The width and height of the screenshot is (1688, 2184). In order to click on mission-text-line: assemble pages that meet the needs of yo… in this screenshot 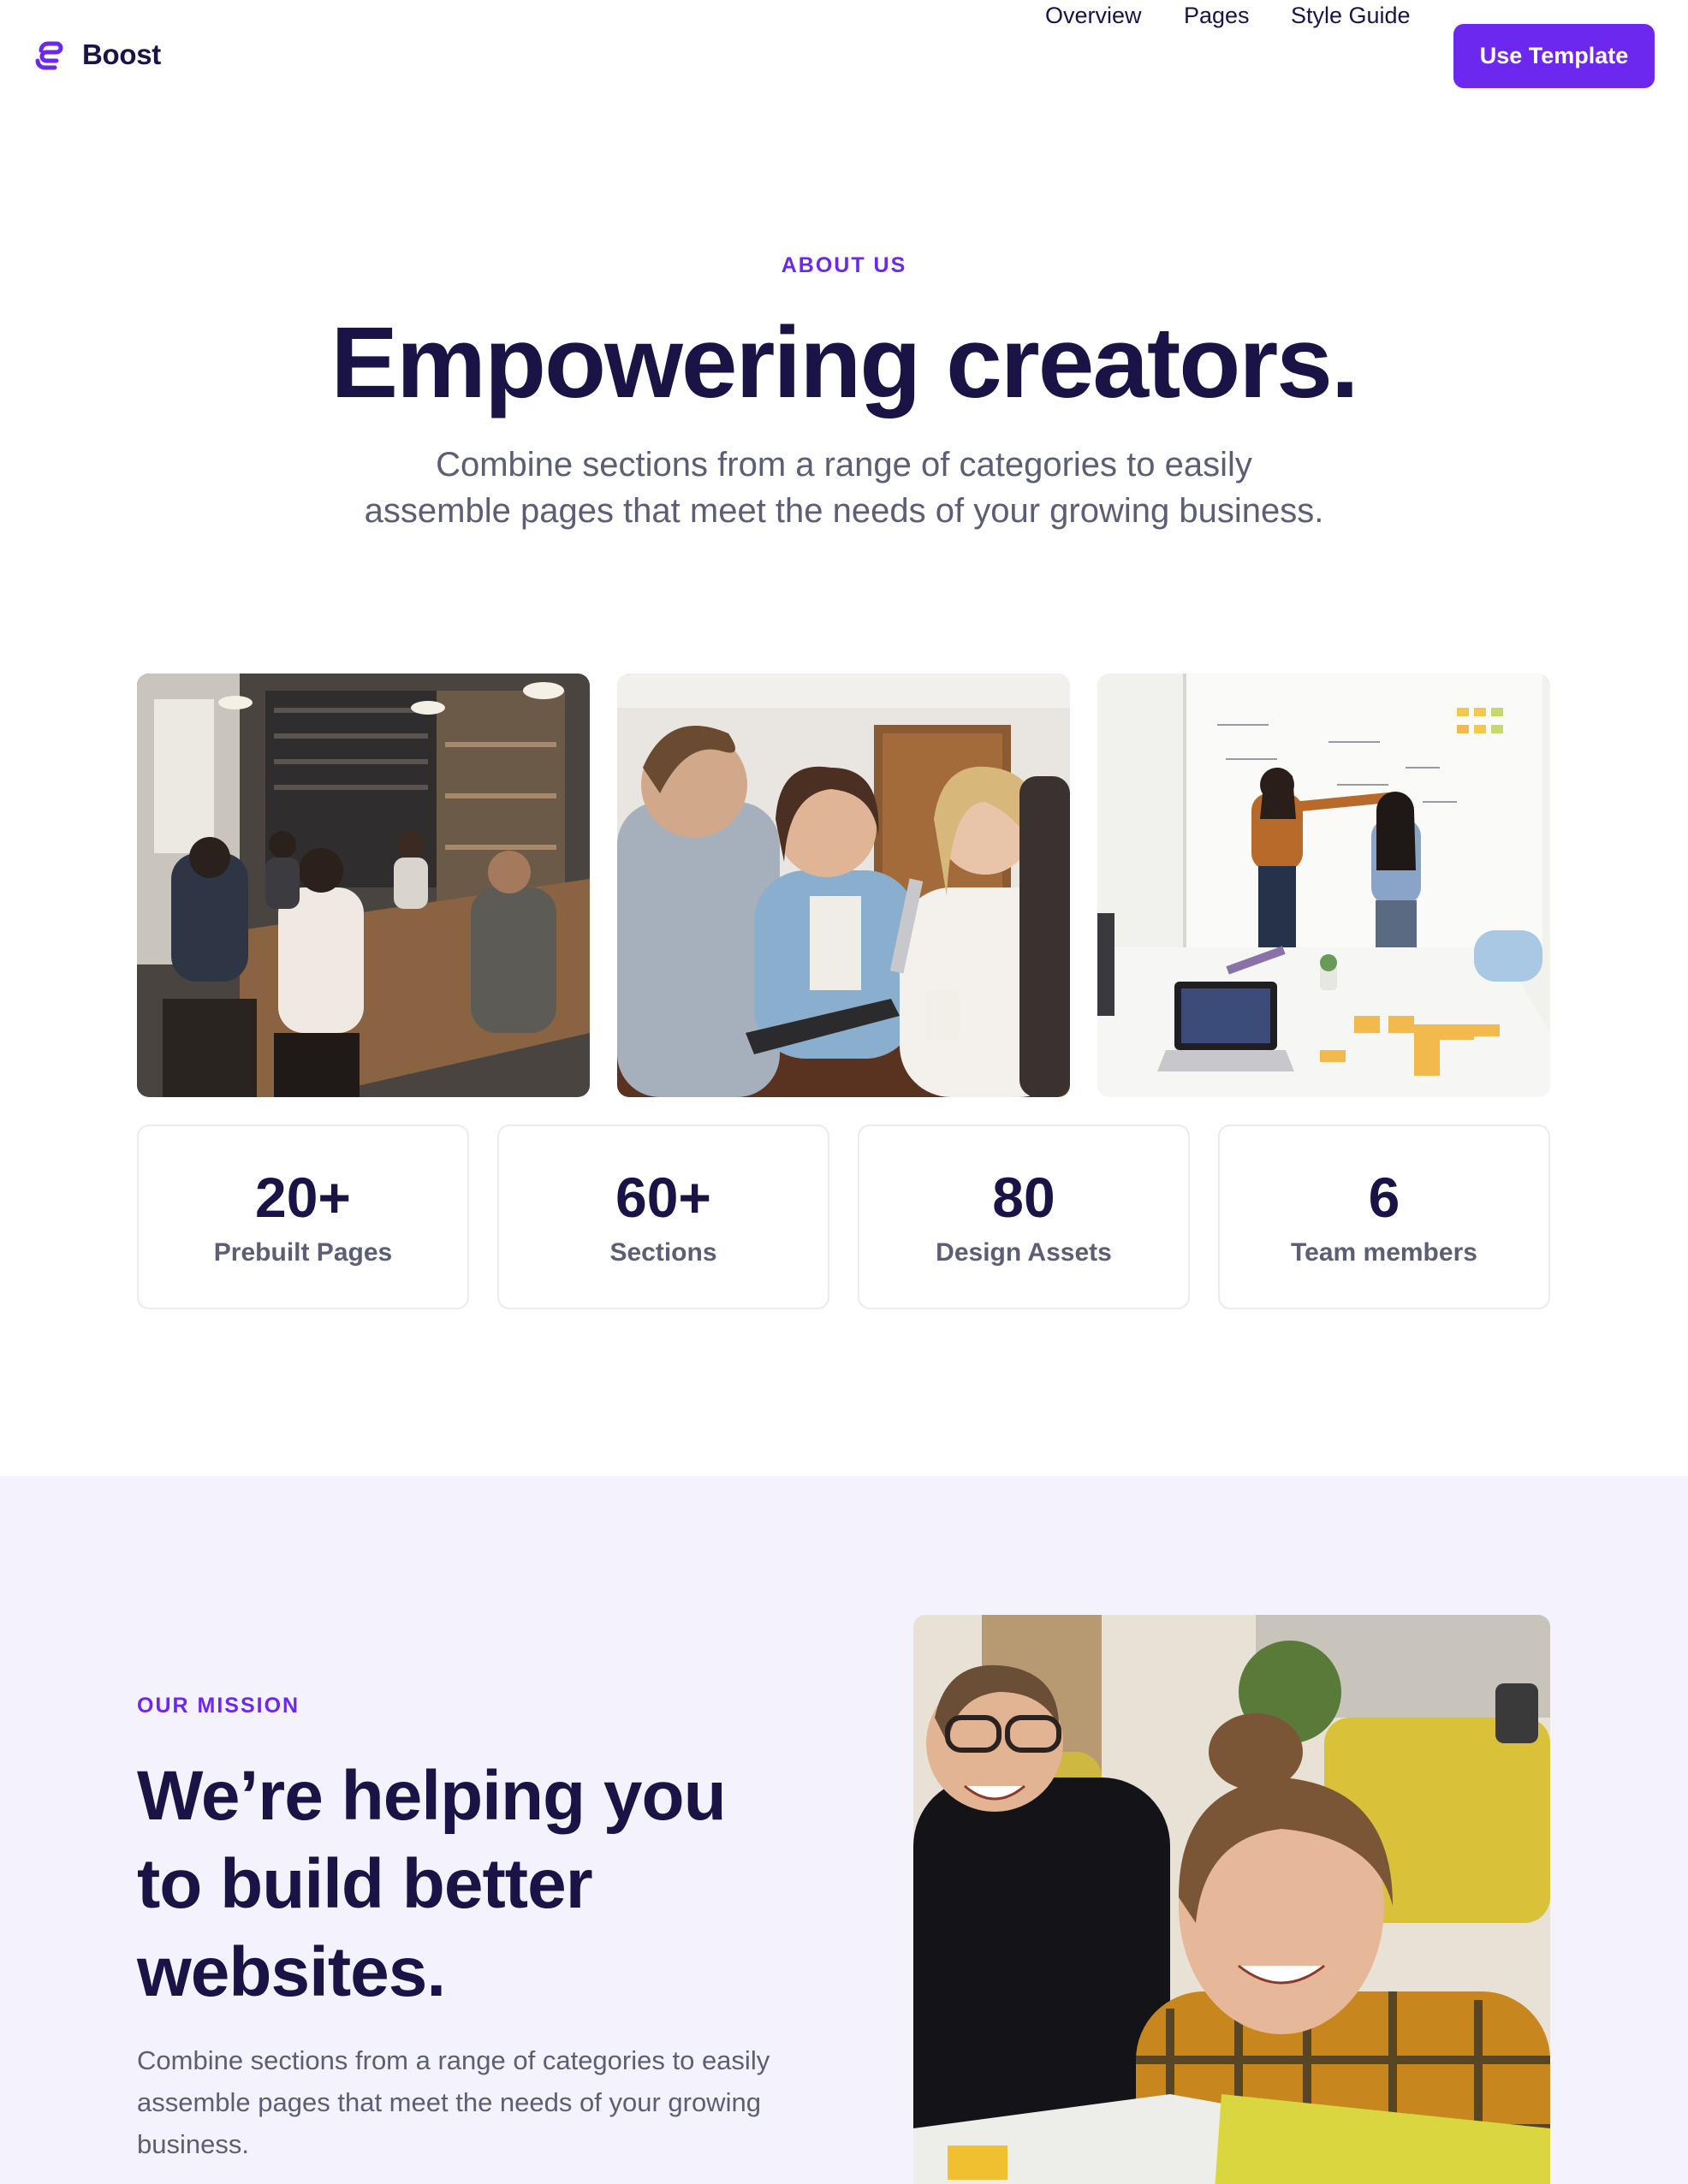, I will do `click(449, 2102)`.